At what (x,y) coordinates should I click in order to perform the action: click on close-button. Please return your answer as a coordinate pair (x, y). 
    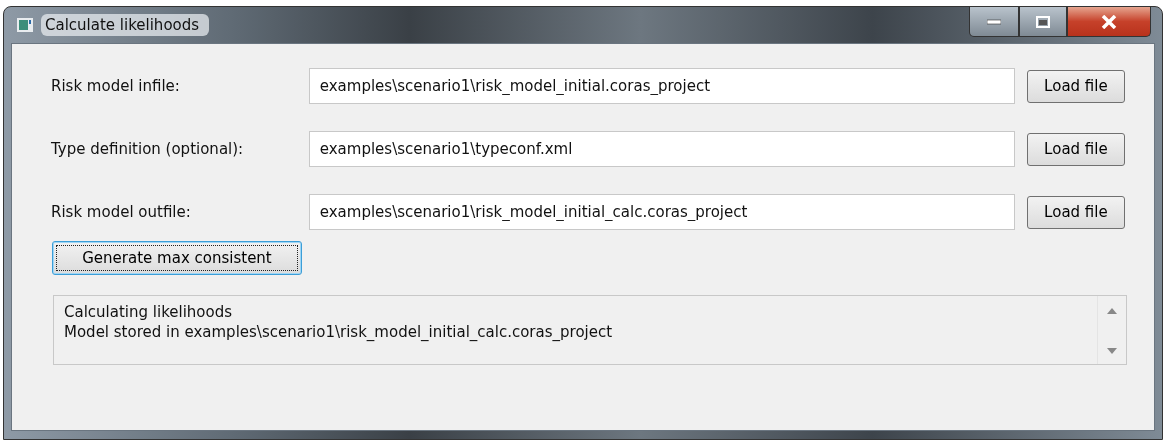
    Looking at the image, I should click on (1109, 22).